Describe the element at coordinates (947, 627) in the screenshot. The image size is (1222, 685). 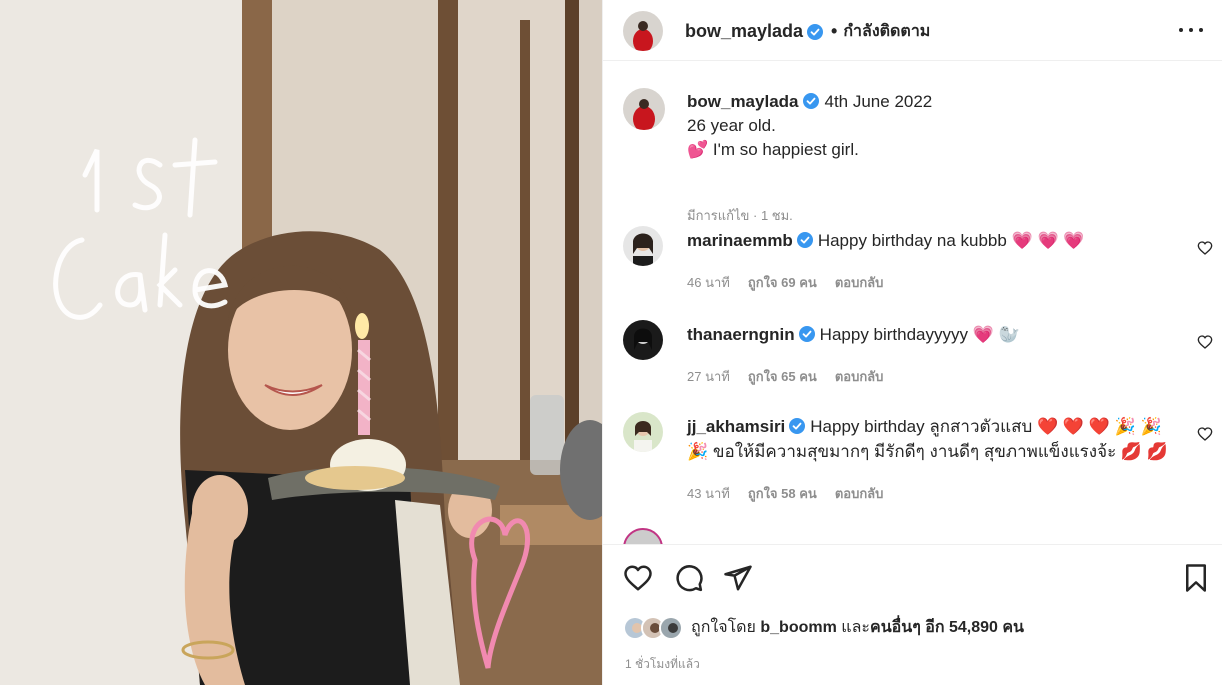
I see `likes-others-link: คนอื่นๆ อีก 54,890 คน` at that location.